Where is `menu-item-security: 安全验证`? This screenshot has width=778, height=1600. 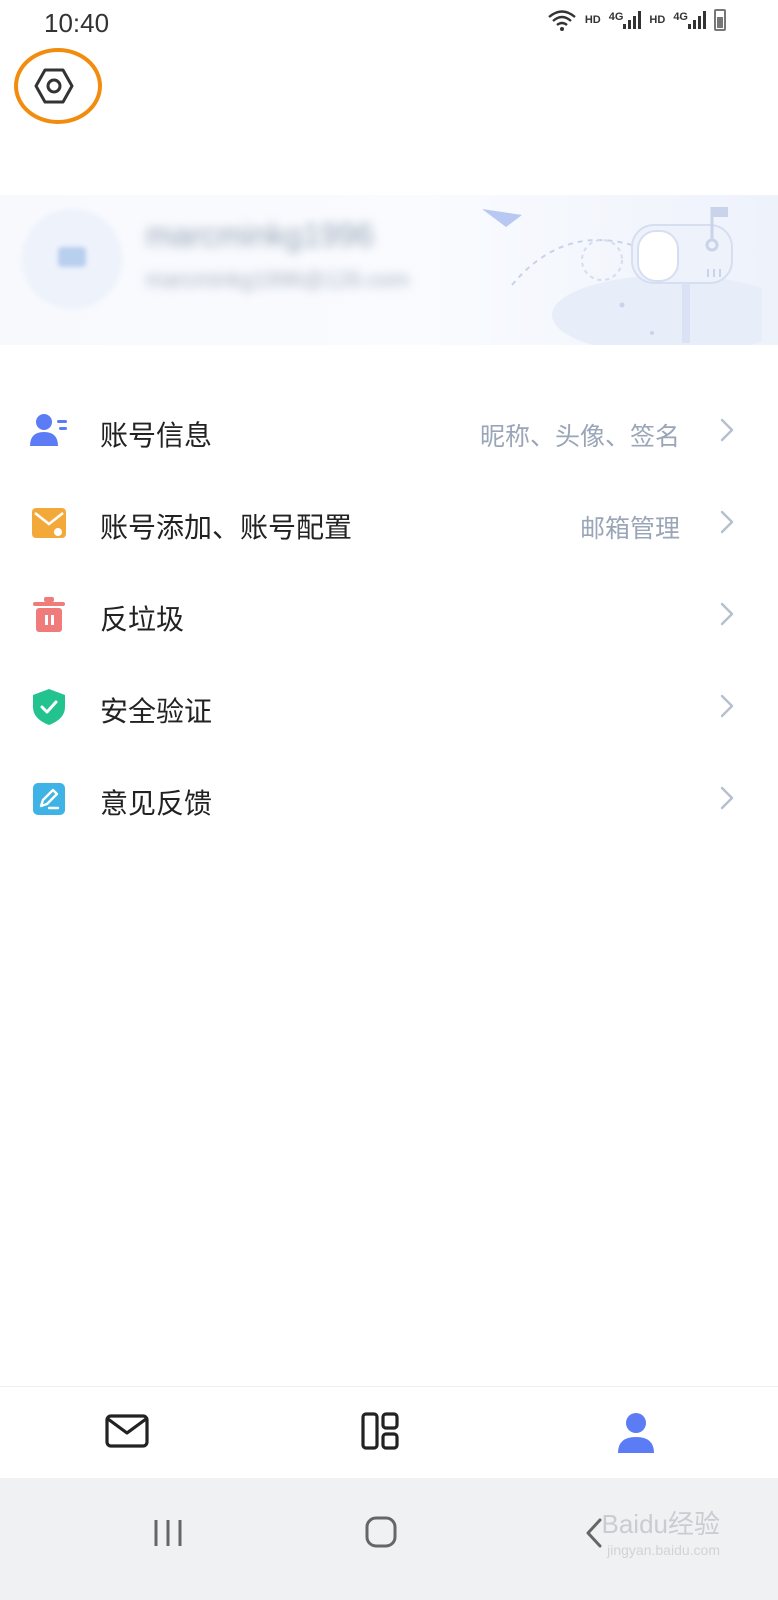 menu-item-security: 安全验证 is located at coordinates (389, 708).